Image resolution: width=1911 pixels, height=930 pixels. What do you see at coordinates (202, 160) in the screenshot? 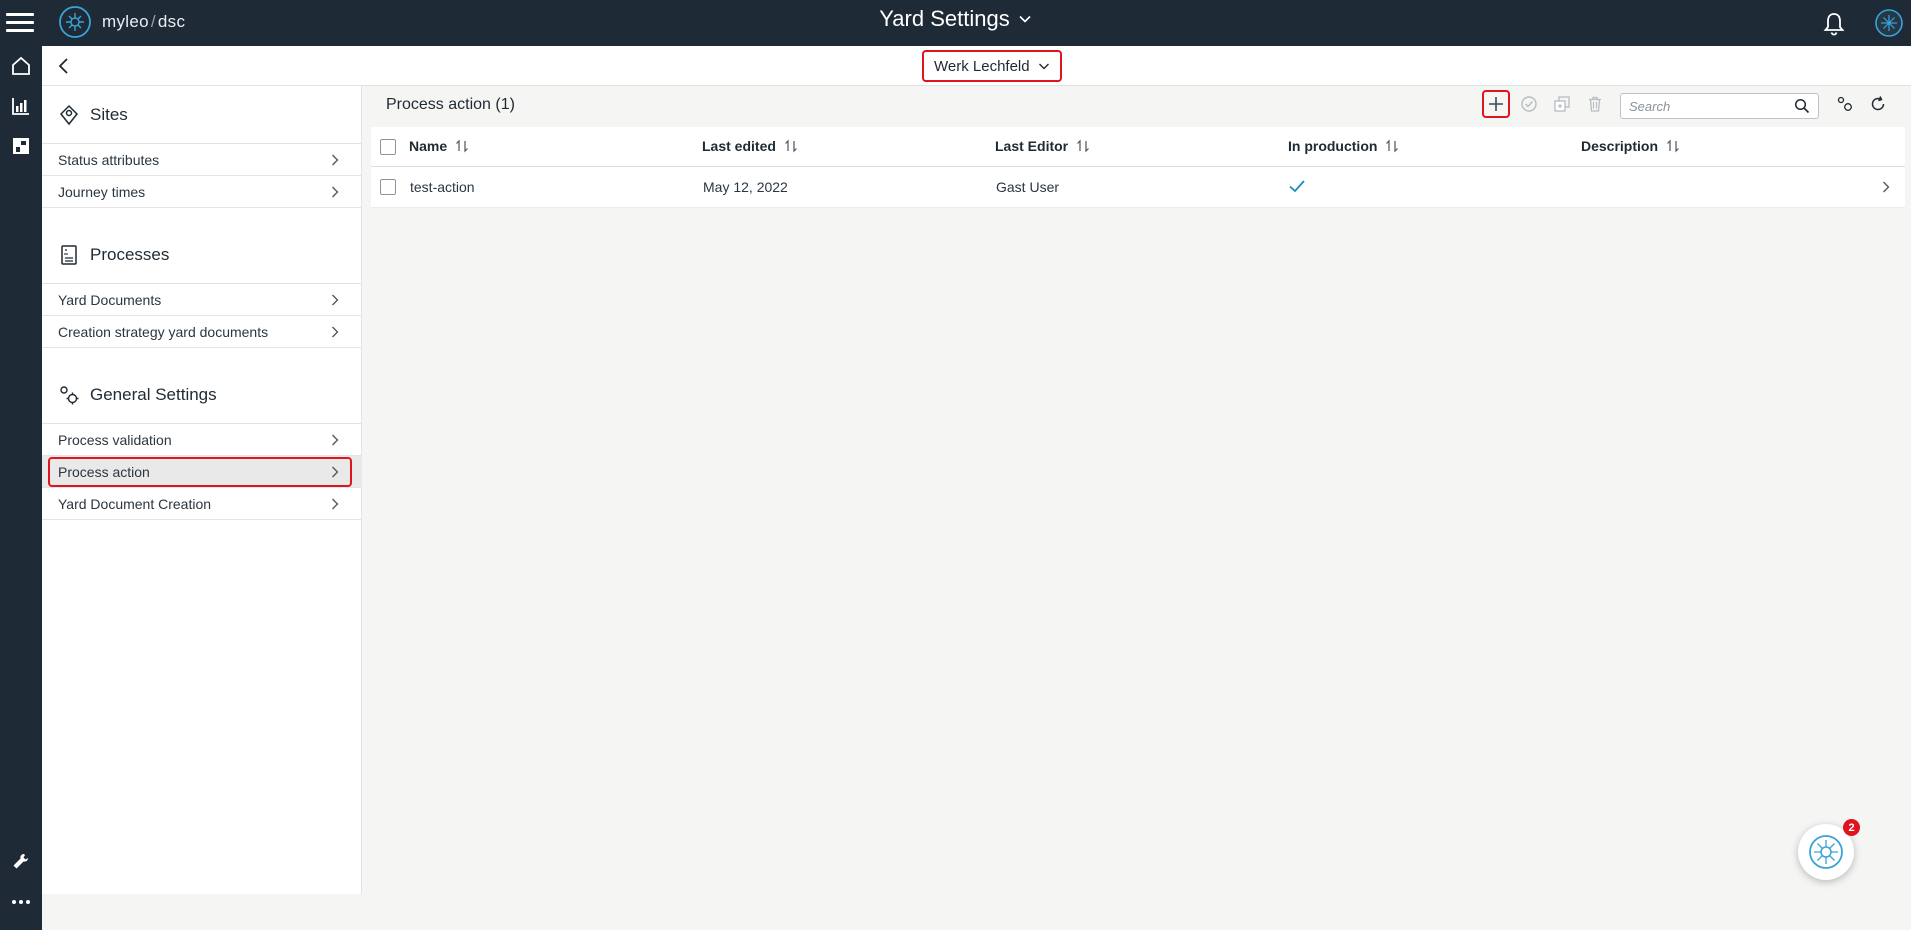
I see `sidebar-item-status-attributes: Status attributes` at bounding box center [202, 160].